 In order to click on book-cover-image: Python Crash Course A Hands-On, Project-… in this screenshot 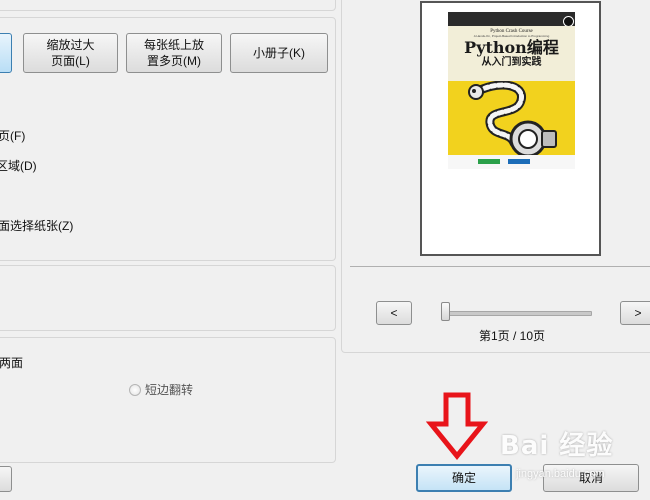, I will do `click(511, 90)`.